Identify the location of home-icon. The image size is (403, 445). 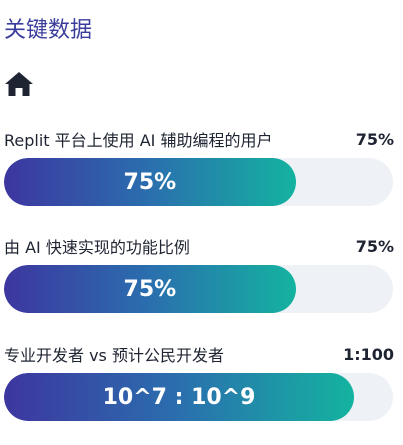
(19, 84).